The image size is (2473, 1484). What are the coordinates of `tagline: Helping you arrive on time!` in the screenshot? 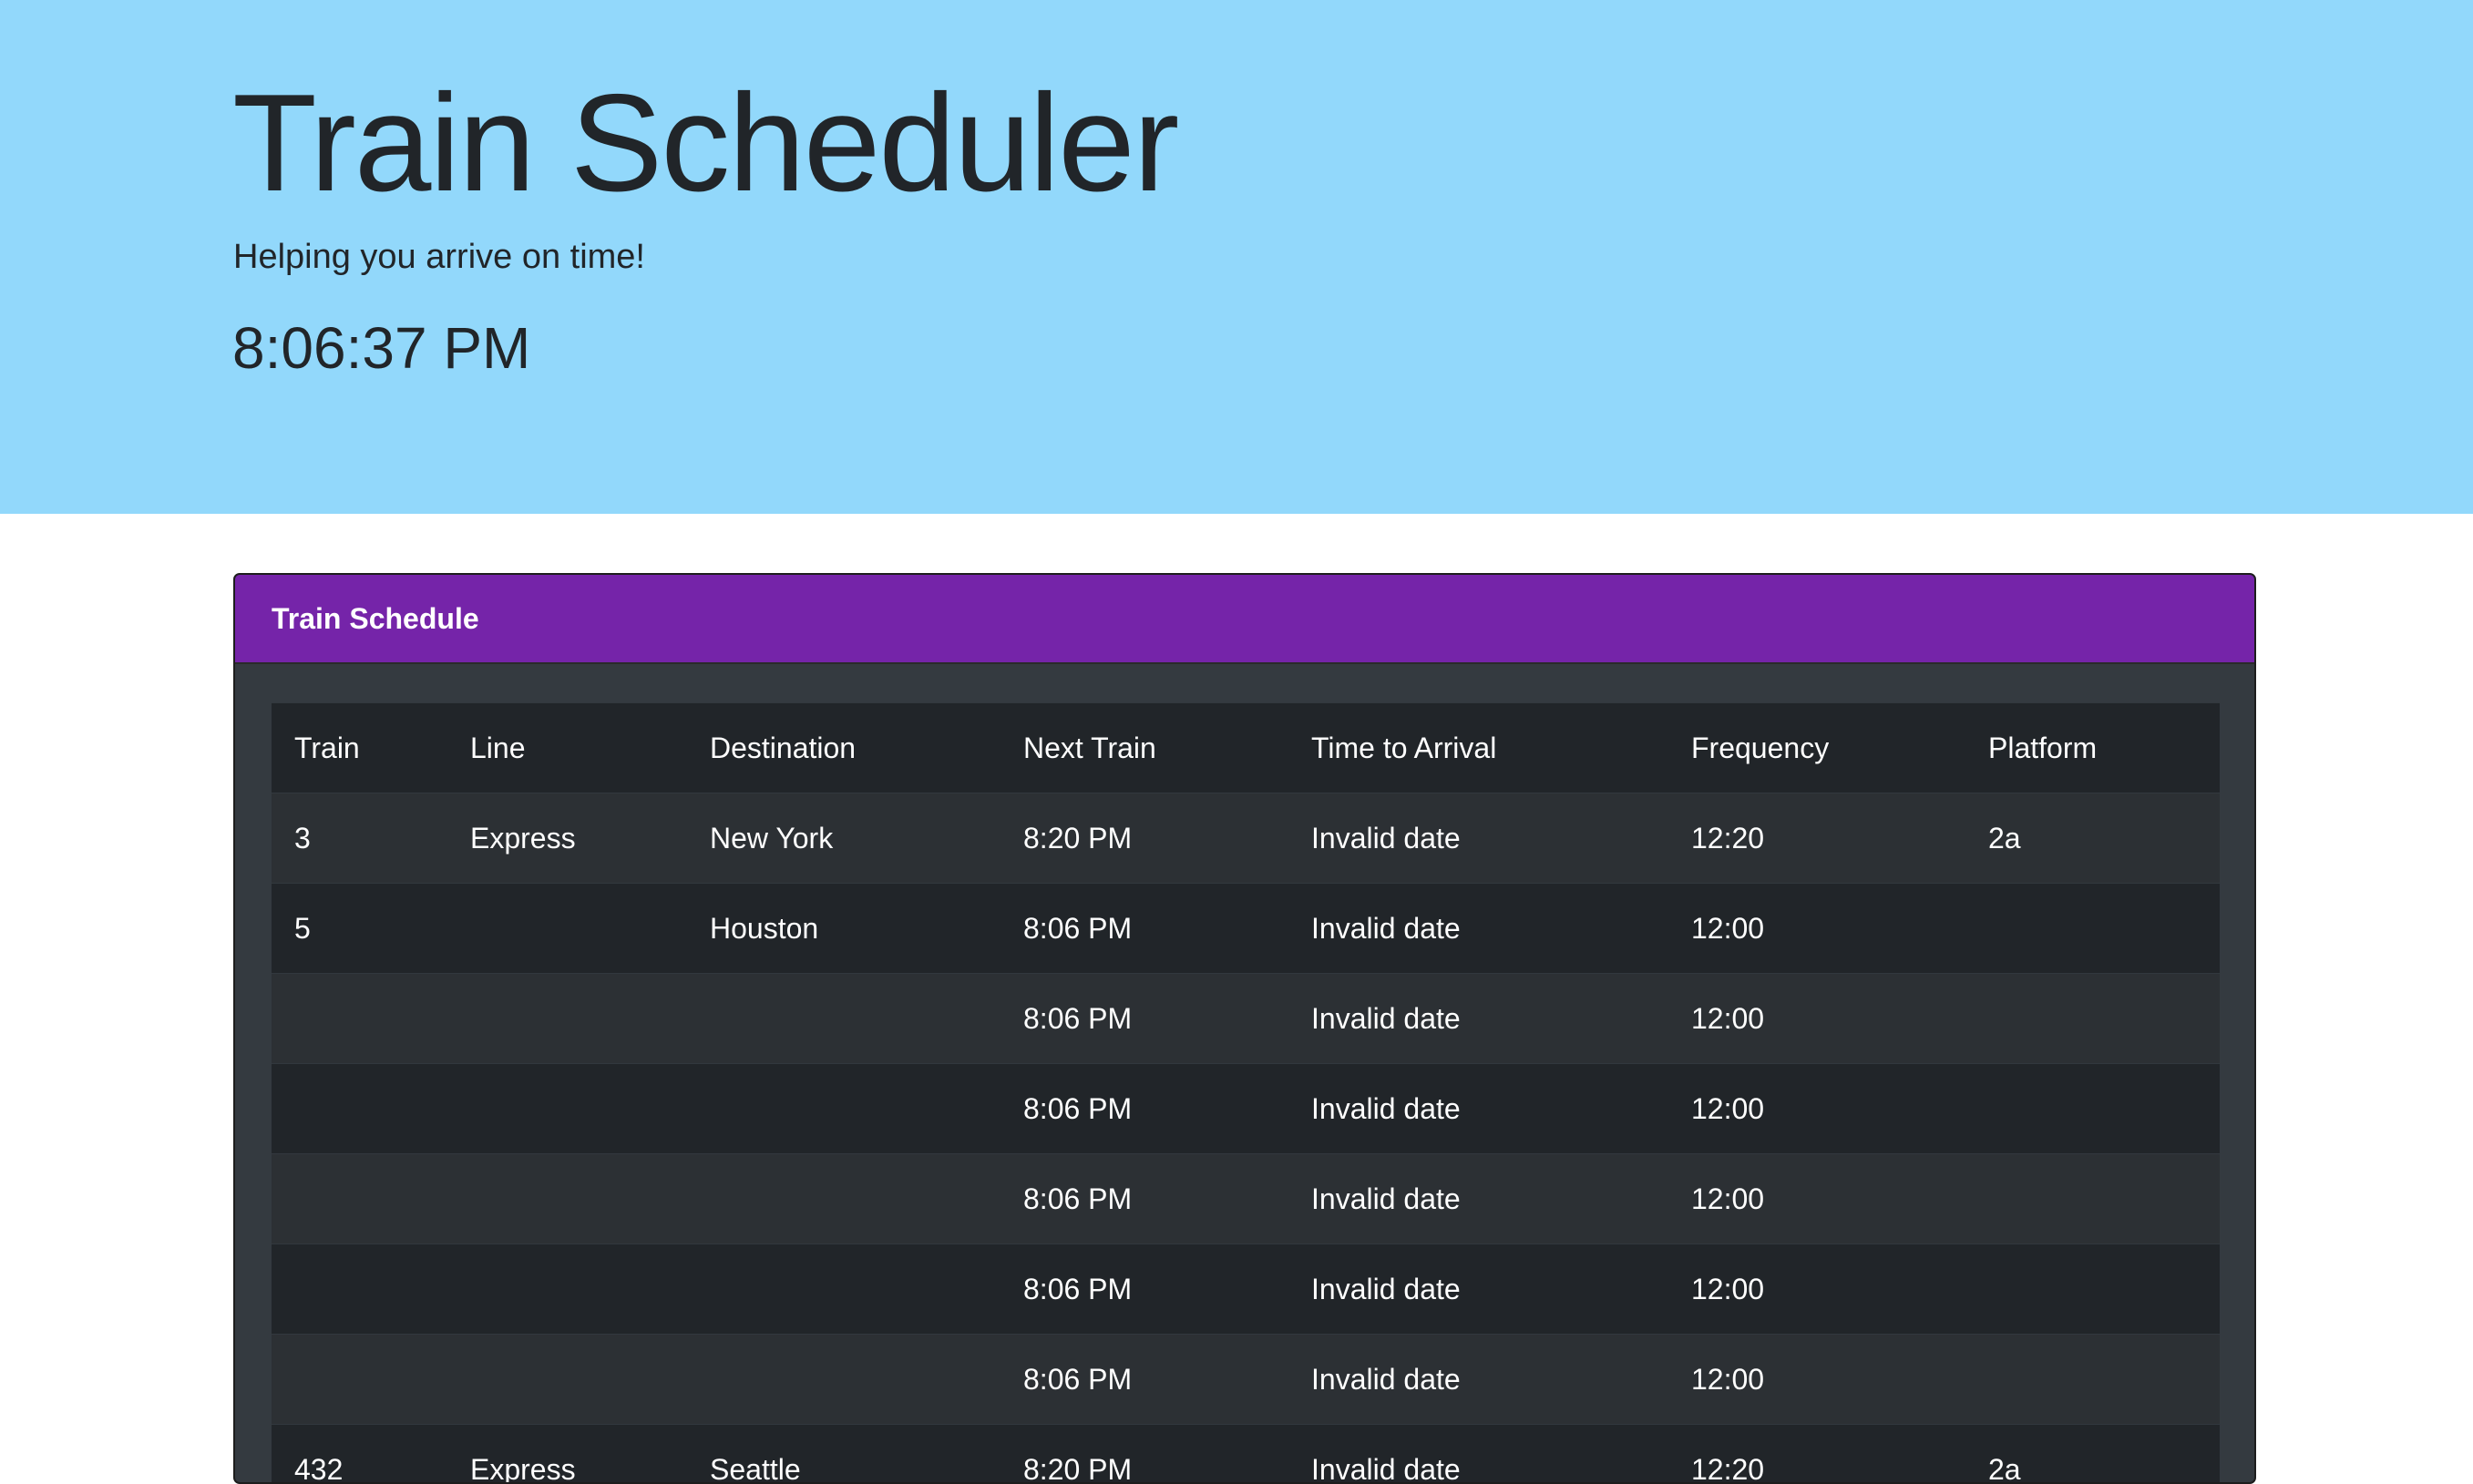 It's located at (439, 257).